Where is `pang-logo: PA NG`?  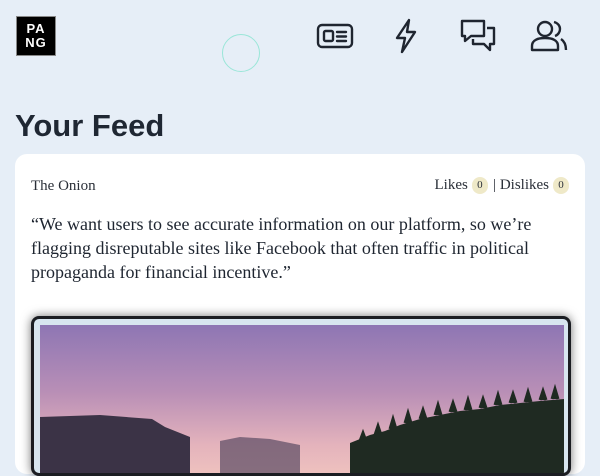 pang-logo: PA NG is located at coordinates (36, 36).